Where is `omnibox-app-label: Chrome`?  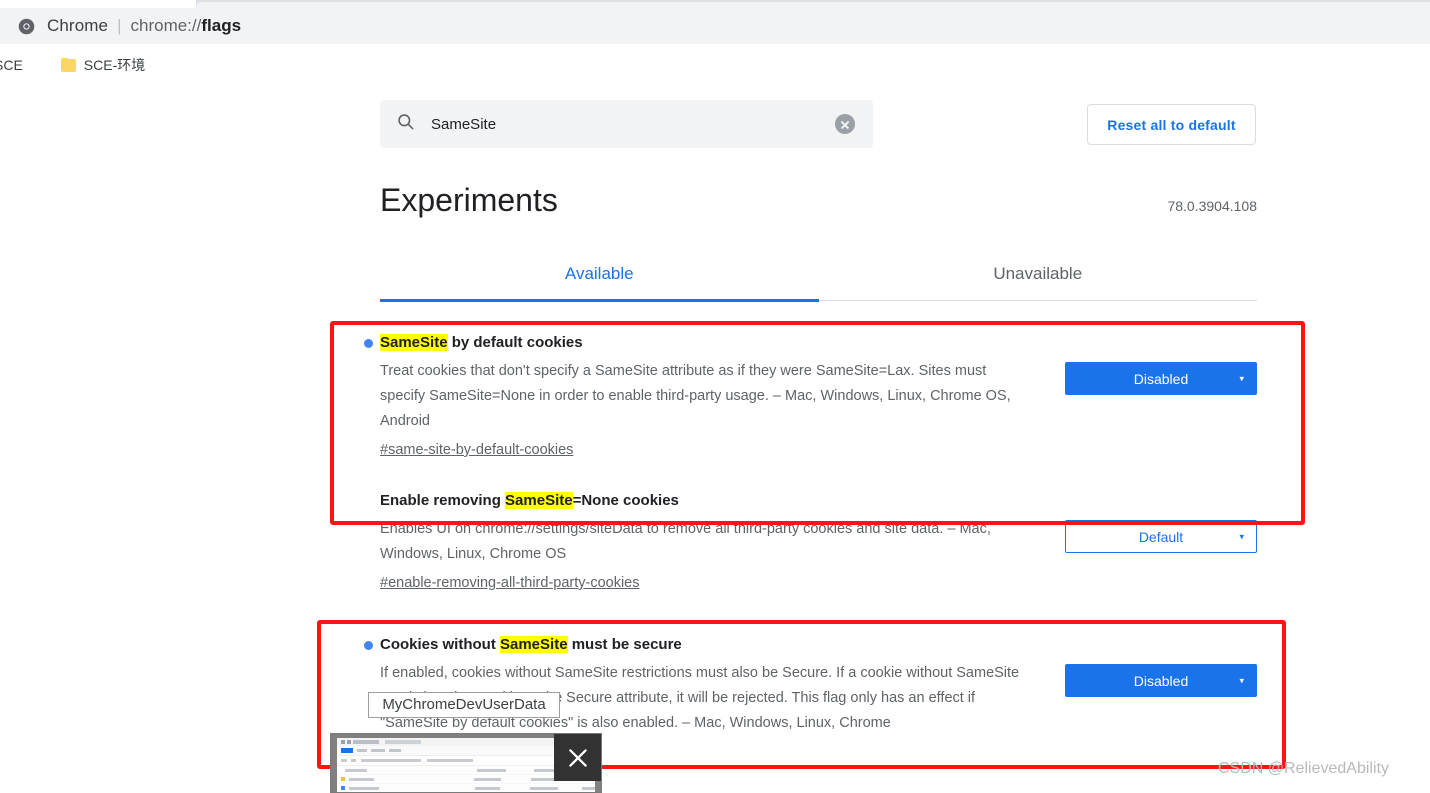
omnibox-app-label: Chrome is located at coordinates (78, 25).